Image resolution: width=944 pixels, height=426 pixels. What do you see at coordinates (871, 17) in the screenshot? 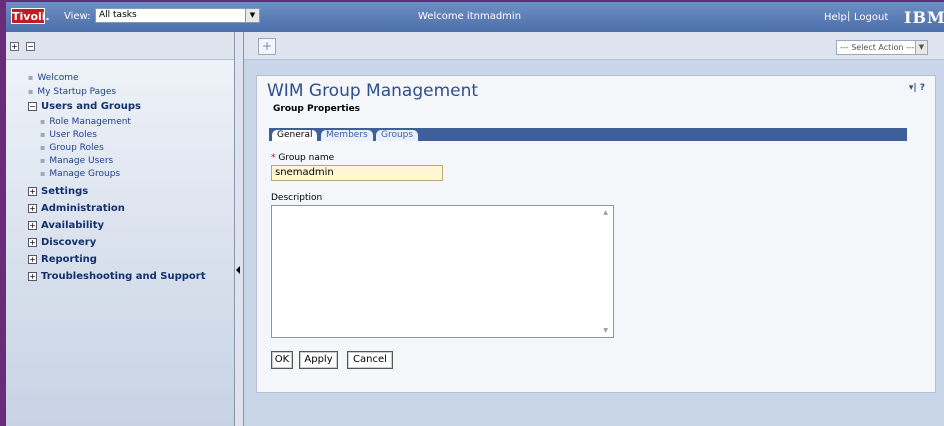
I see `logout-link: Logout` at bounding box center [871, 17].